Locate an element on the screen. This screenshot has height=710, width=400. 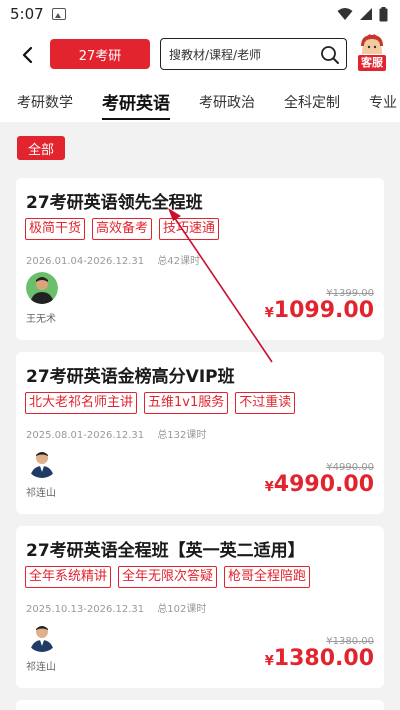
back-button is located at coordinates (28, 55).